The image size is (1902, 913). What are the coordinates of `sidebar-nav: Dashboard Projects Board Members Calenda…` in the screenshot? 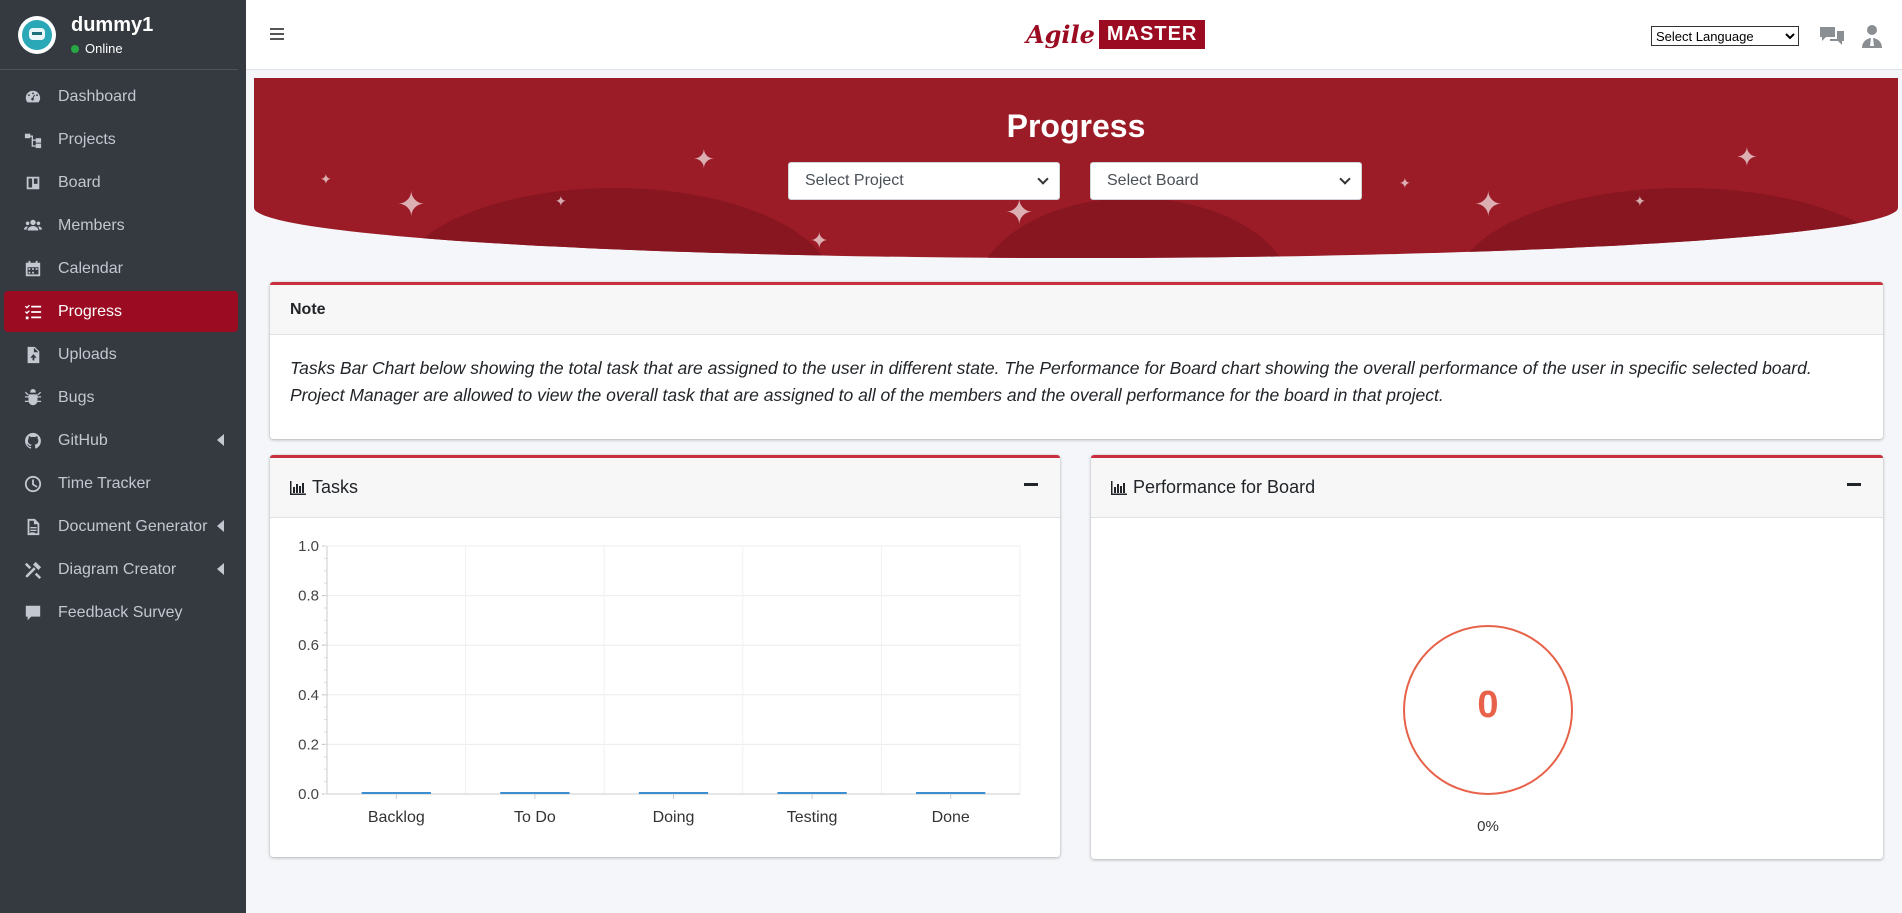 It's located at (123, 351).